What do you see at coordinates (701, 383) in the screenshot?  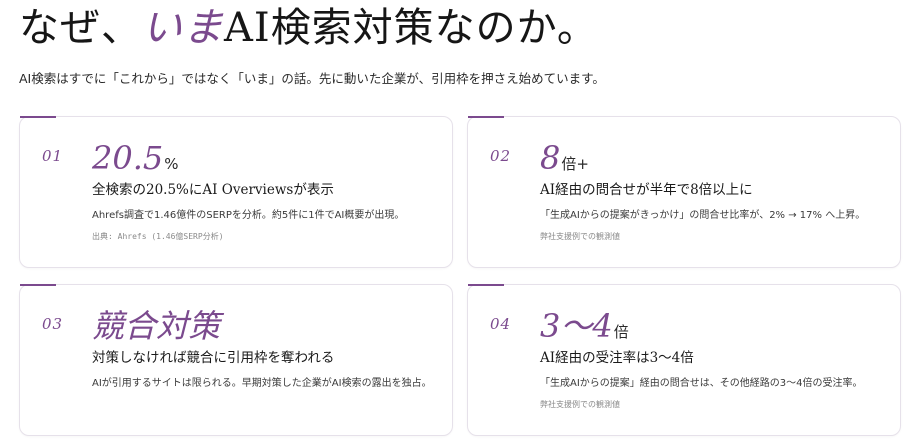 I see `card-description: 「生成AIからの提案」経由の問合せは、その他経路の3〜4倍の受注率。` at bounding box center [701, 383].